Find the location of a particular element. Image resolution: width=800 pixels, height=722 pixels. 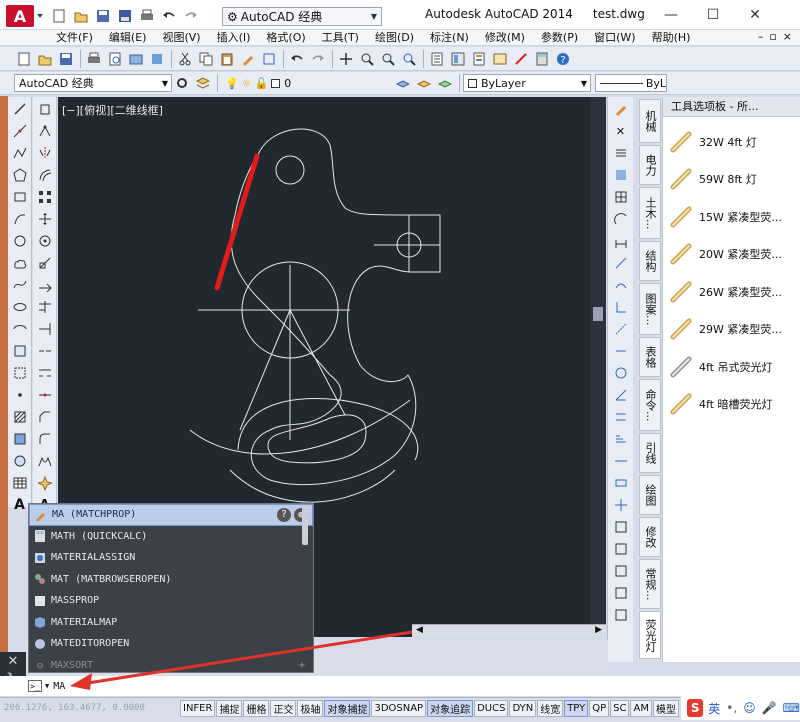

menu-draw: 绘图(D) is located at coordinates (394, 38).